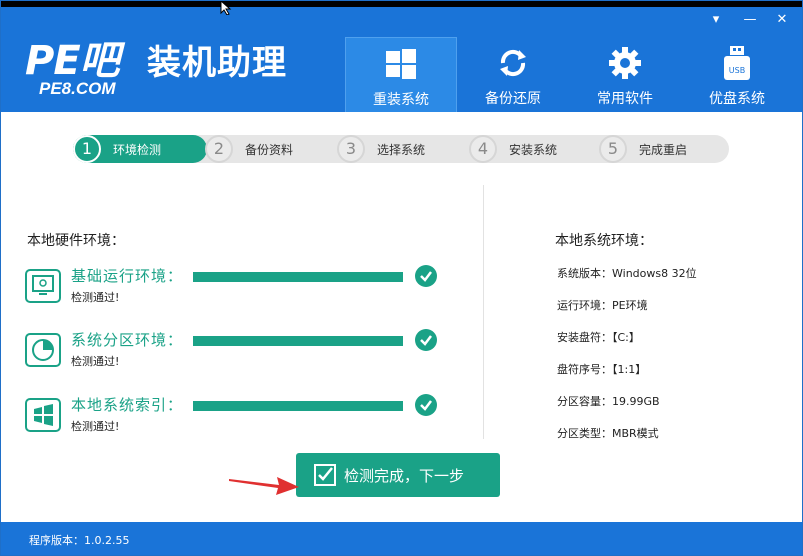 The image size is (803, 556). What do you see at coordinates (737, 70) in the screenshot?
I see `svg-text: USB` at bounding box center [737, 70].